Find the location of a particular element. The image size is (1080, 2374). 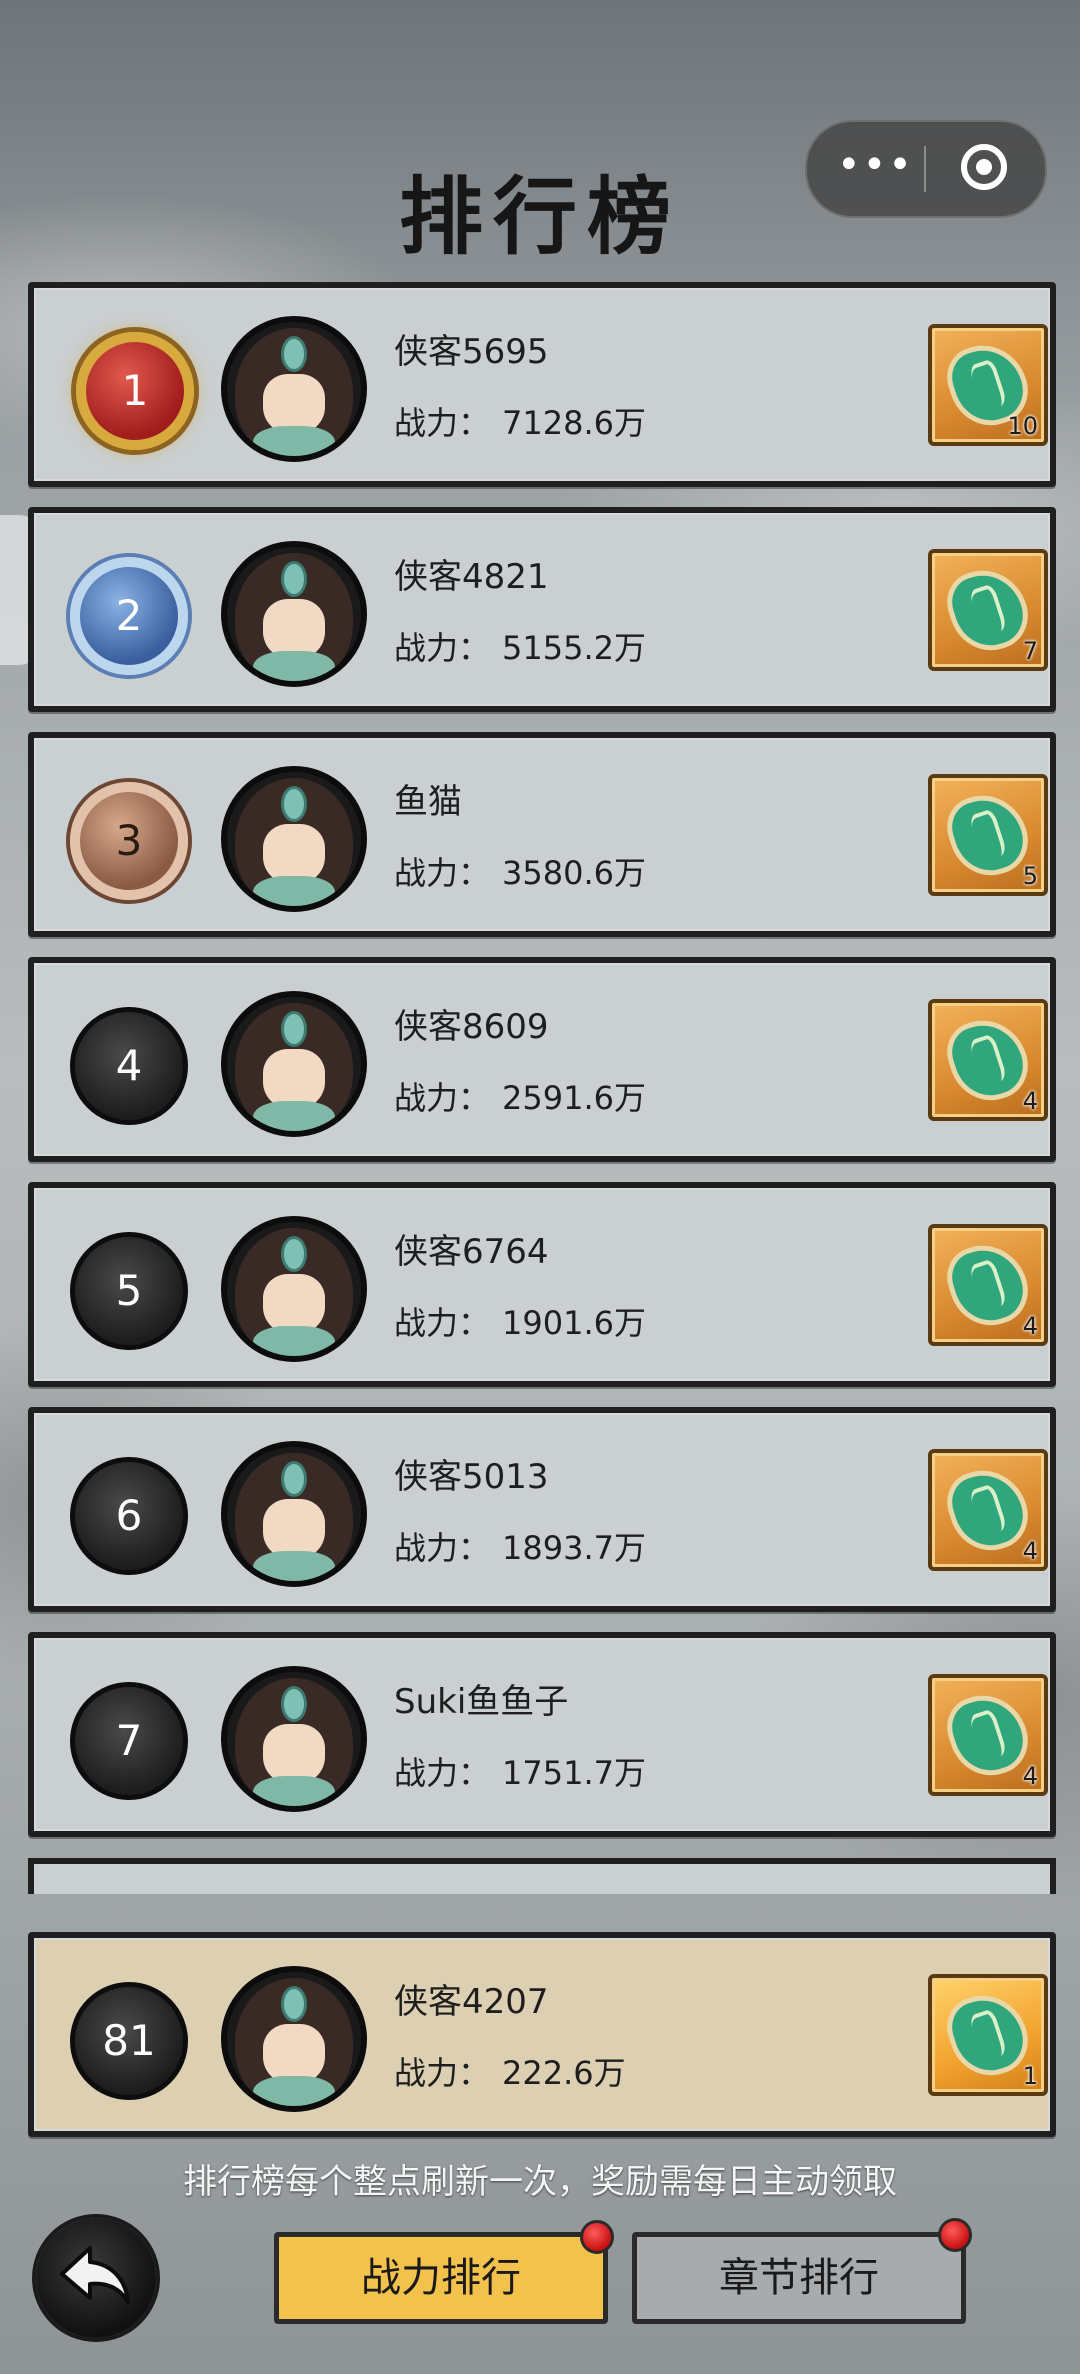

power-value: 222.6万 is located at coordinates (564, 2073).